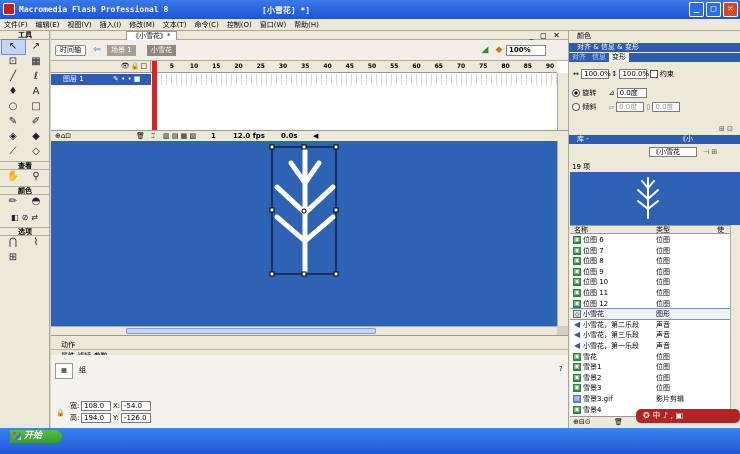  I want to click on no-color-icon: ⊘, so click(25, 218).